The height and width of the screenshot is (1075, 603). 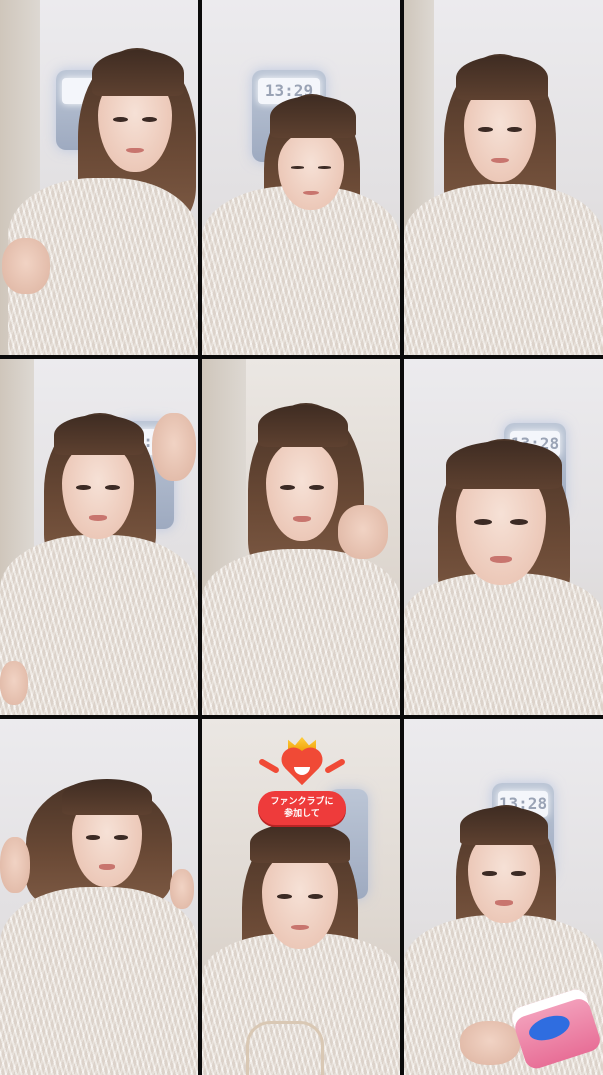 What do you see at coordinates (302, 808) in the screenshot?
I see `fan-club-bubble: ファンクラブに 参加して` at bounding box center [302, 808].